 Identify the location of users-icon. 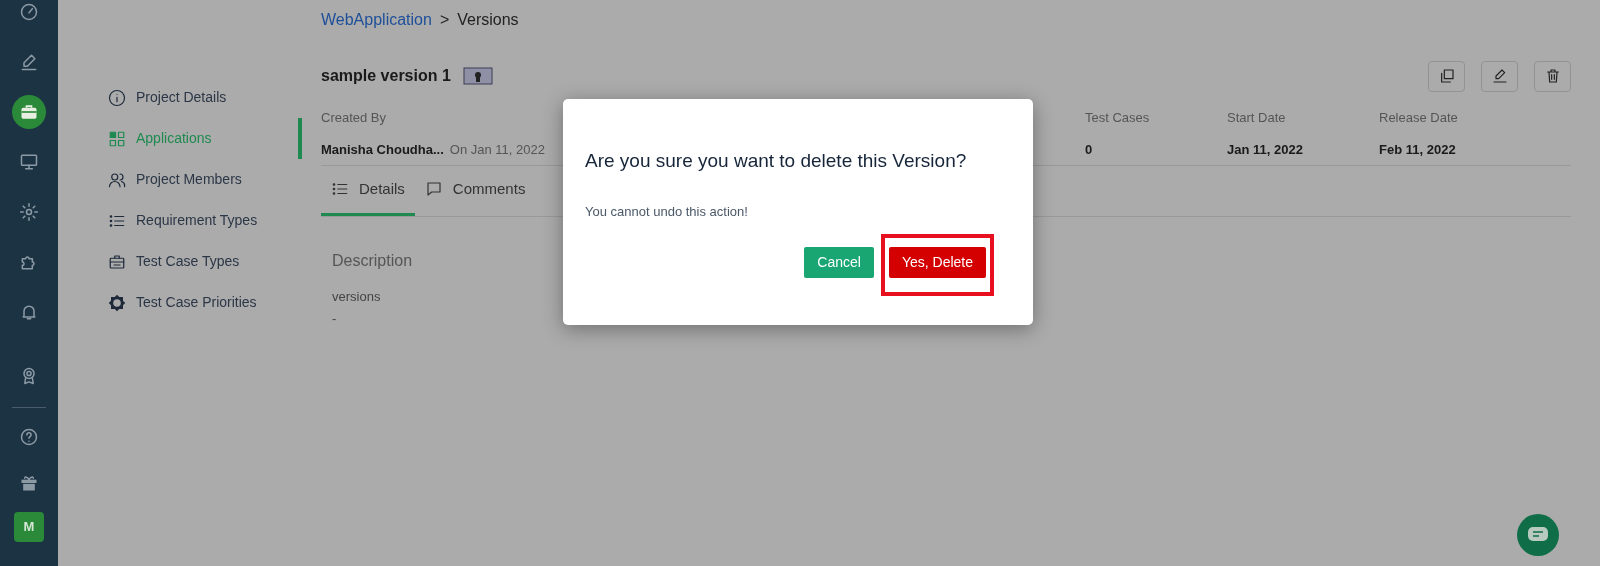
(117, 179).